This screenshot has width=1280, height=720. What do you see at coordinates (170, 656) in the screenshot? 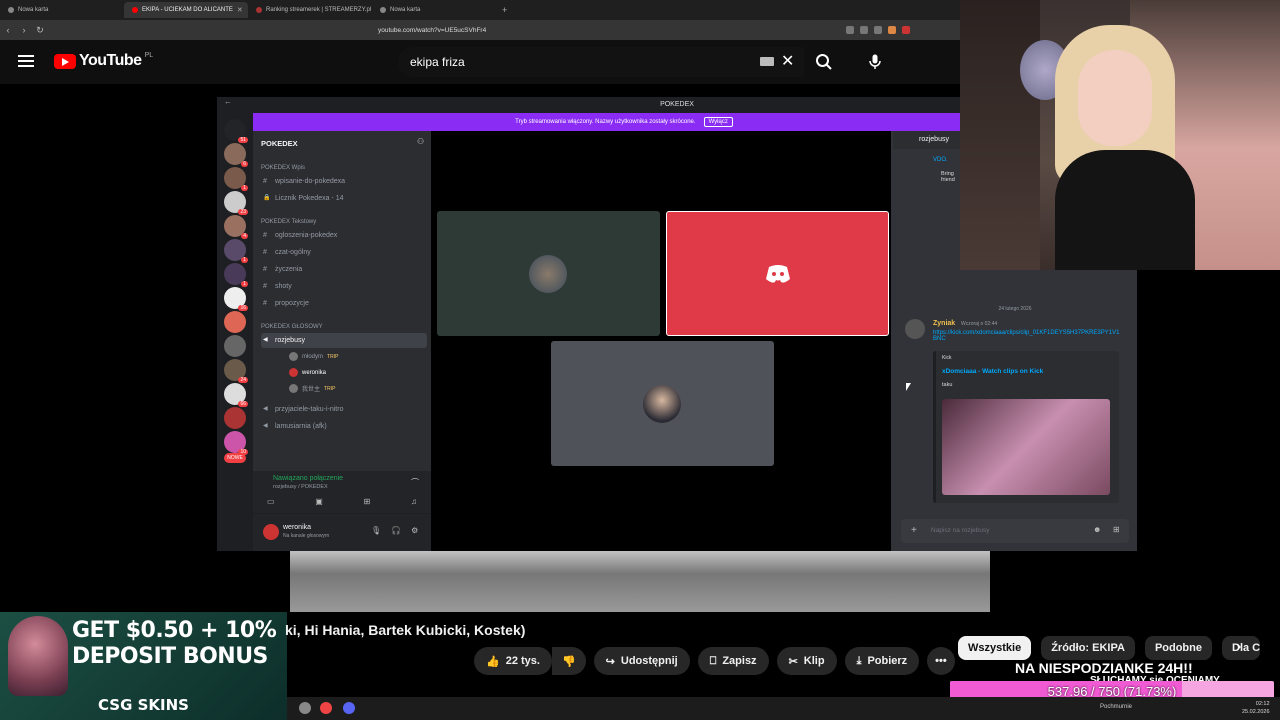
I see `ad-subheadline: DEPOSIT BONUS` at bounding box center [170, 656].